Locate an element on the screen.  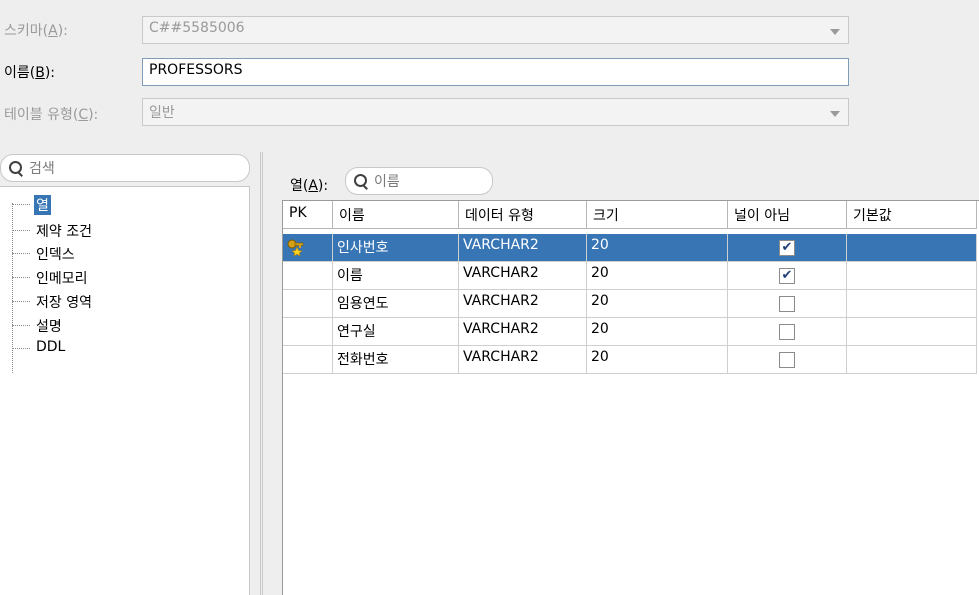
table-type-label-mnemonic: C is located at coordinates (83, 115).